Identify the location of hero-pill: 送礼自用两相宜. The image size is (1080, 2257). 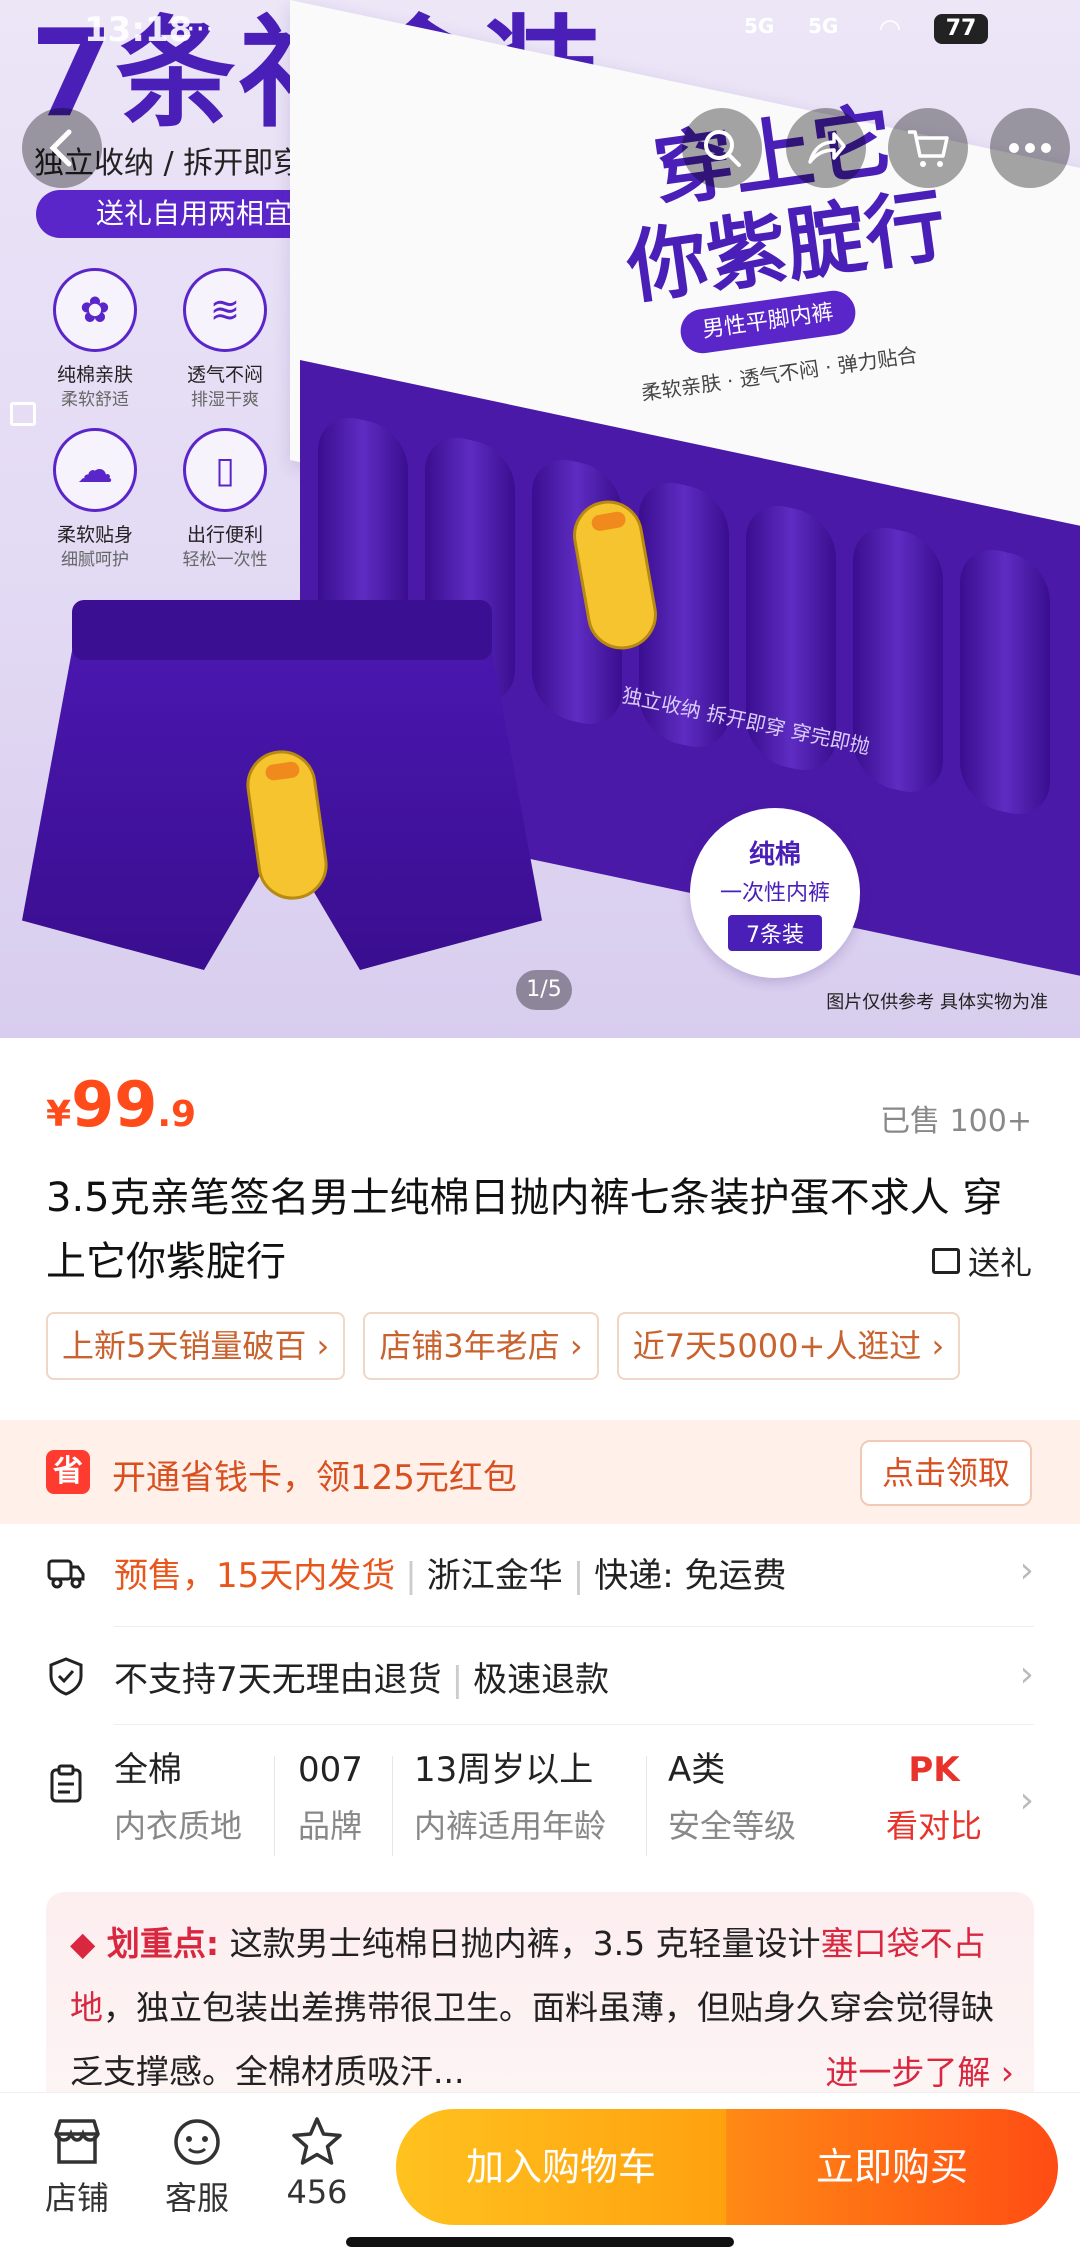
(164, 308).